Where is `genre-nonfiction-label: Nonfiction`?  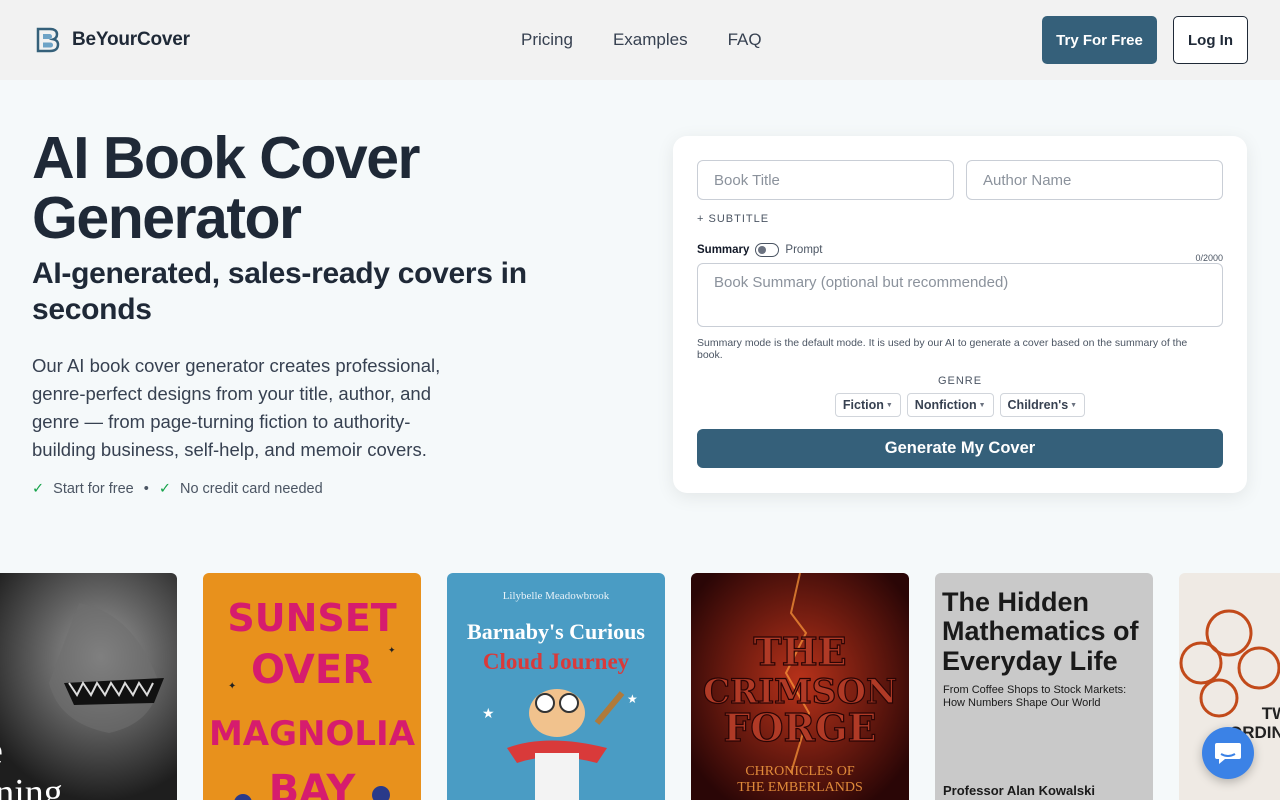 genre-nonfiction-label: Nonfiction is located at coordinates (945, 405).